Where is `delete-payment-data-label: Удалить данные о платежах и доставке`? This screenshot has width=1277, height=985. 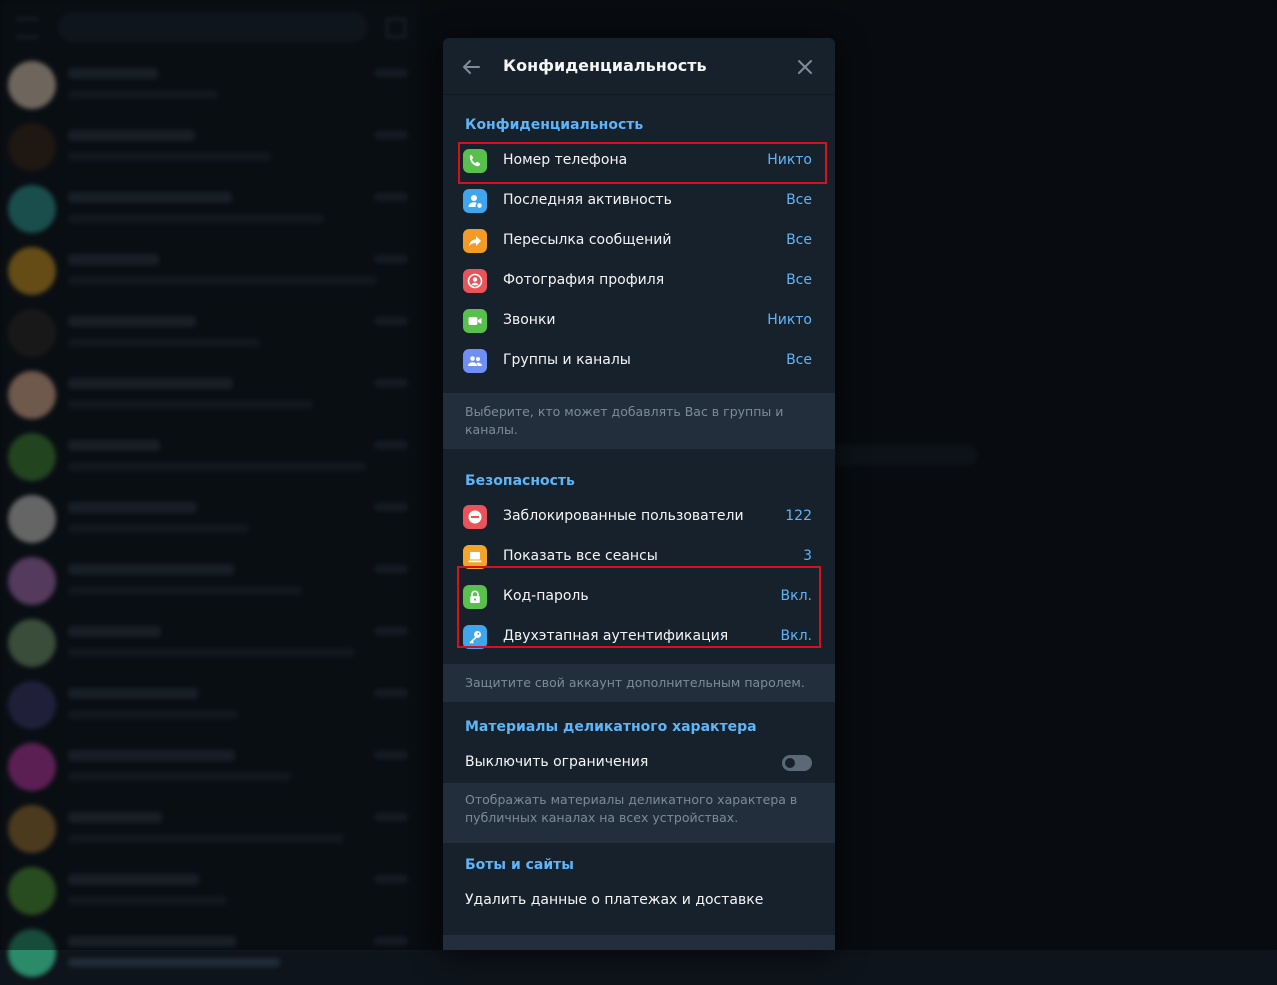
delete-payment-data-label: Удалить данные о платежах и доставке is located at coordinates (614, 900).